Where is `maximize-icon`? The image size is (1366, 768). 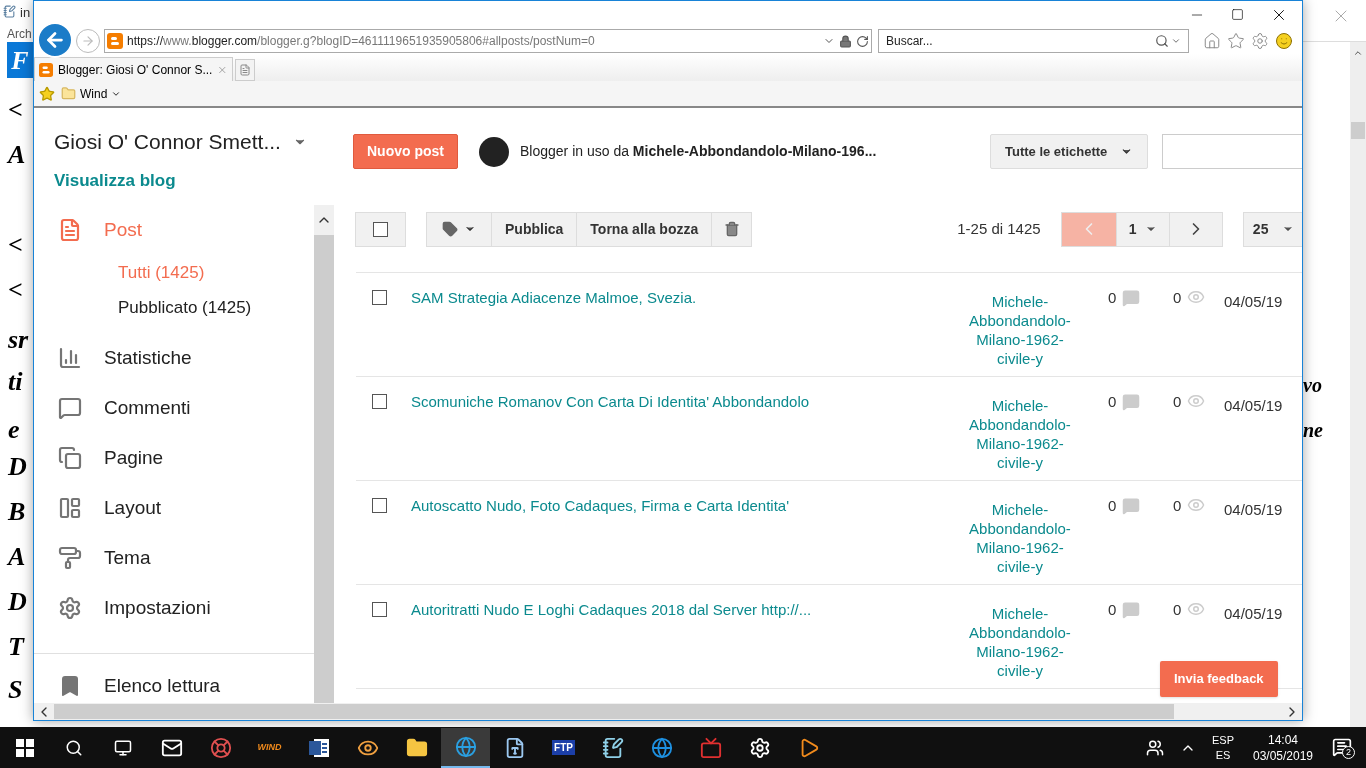
maximize-icon is located at coordinates (1237, 14).